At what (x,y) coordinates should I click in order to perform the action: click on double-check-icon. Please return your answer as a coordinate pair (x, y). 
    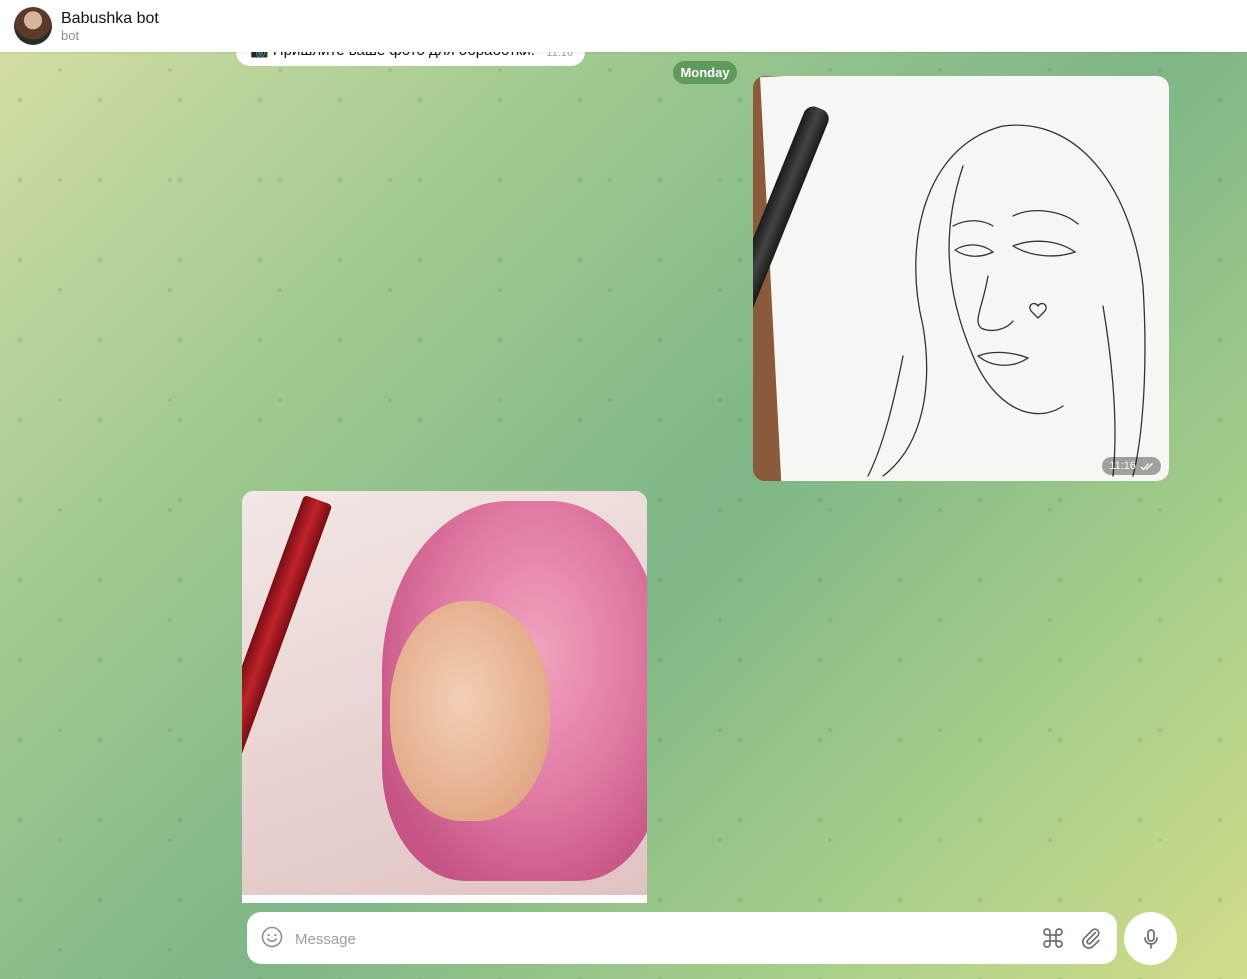
    Looking at the image, I should click on (1146, 466).